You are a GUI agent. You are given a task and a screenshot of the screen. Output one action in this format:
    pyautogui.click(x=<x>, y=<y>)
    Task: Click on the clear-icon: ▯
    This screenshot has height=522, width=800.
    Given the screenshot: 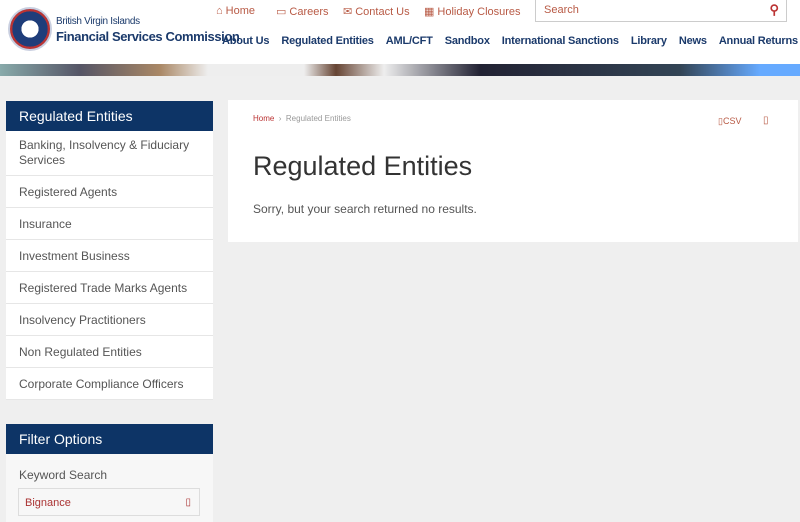 What is the action you would take?
    pyautogui.click(x=188, y=502)
    